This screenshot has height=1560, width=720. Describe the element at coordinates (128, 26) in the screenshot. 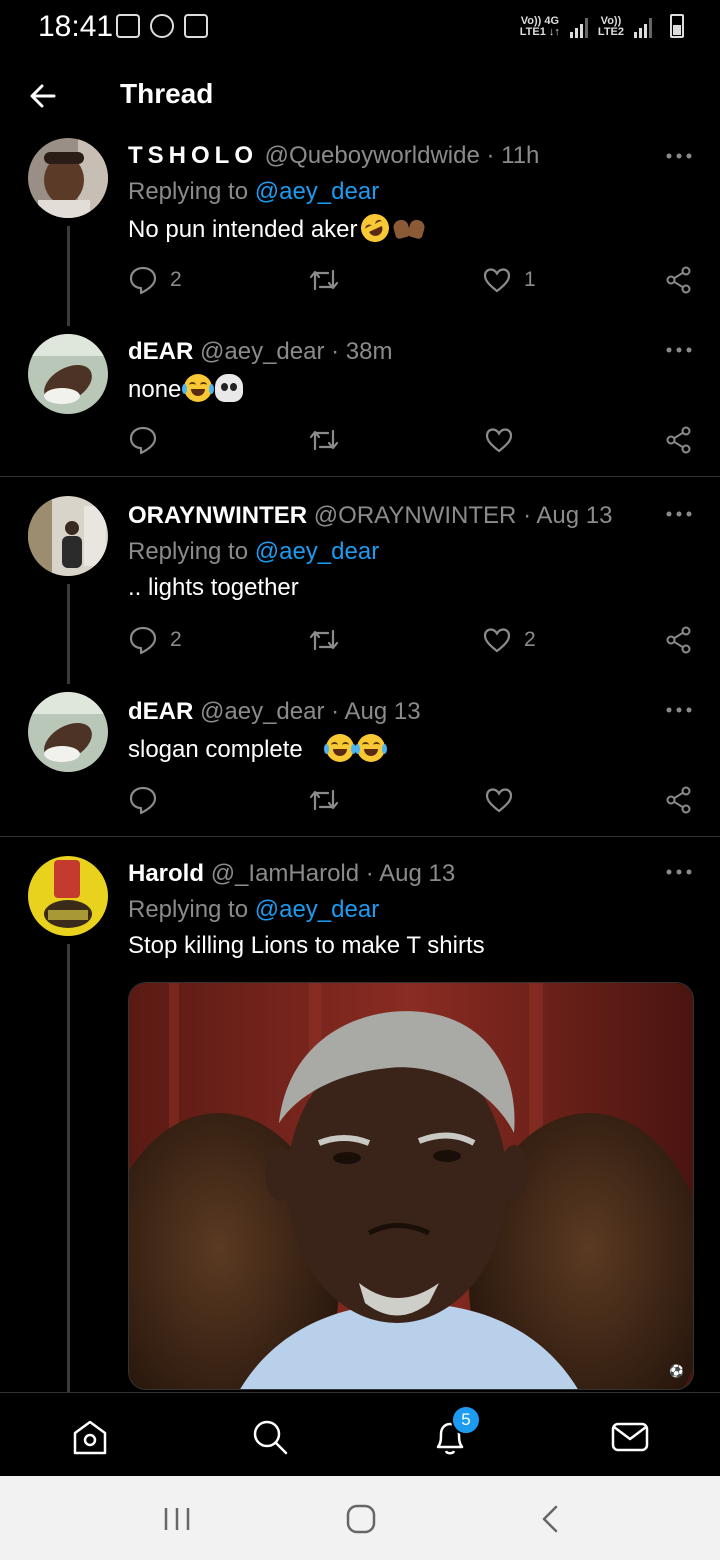

I see `gallery-icon` at that location.